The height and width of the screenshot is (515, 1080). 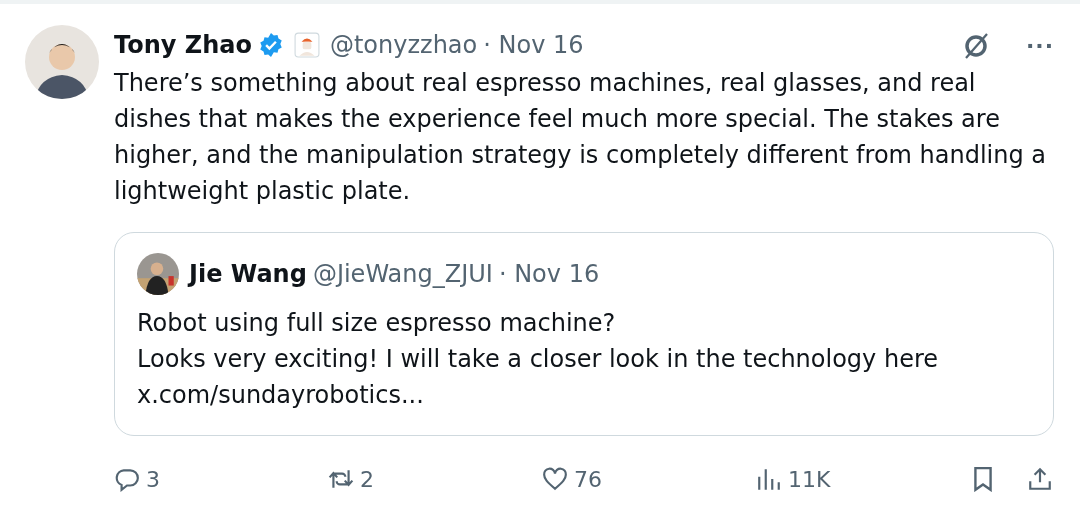 I want to click on post-date: · Nov 16, so click(x=533, y=45).